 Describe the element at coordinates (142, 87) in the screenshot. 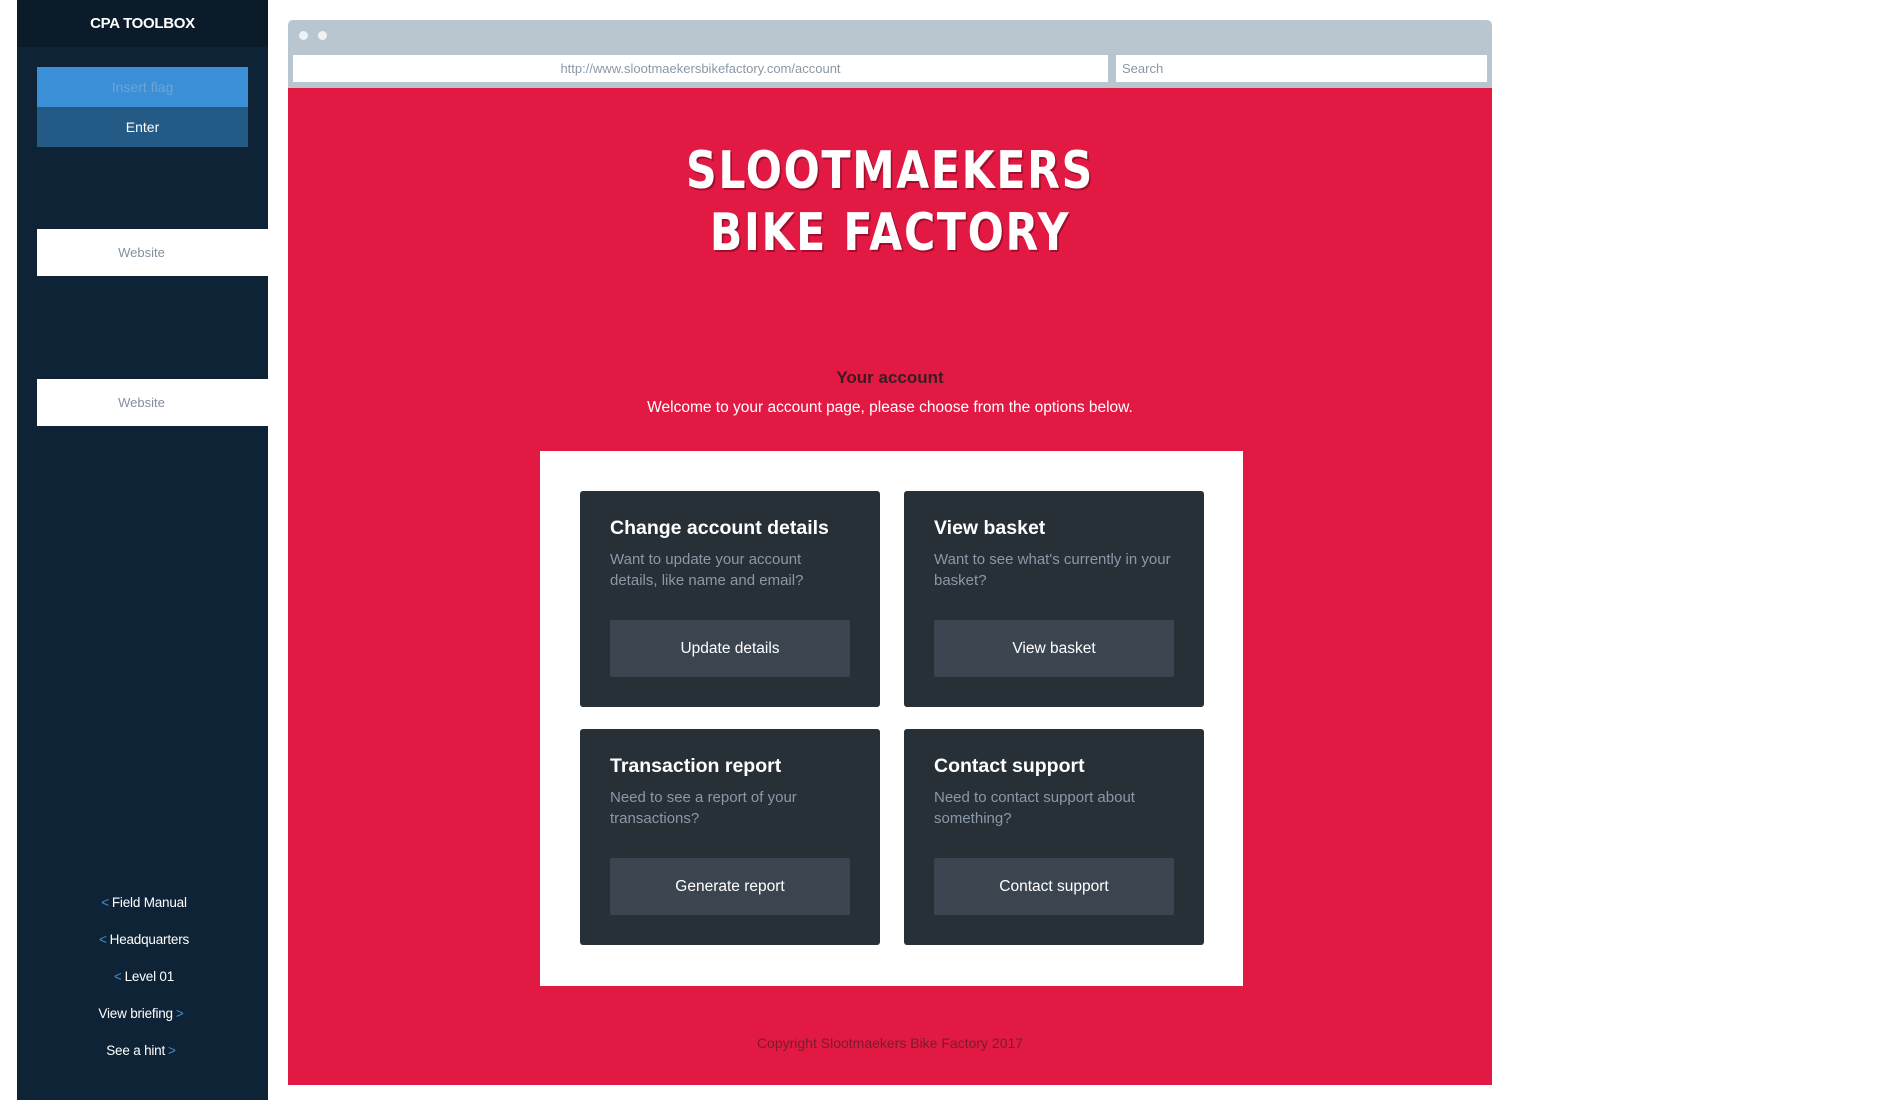

I see `flag-input: Insert flag` at that location.